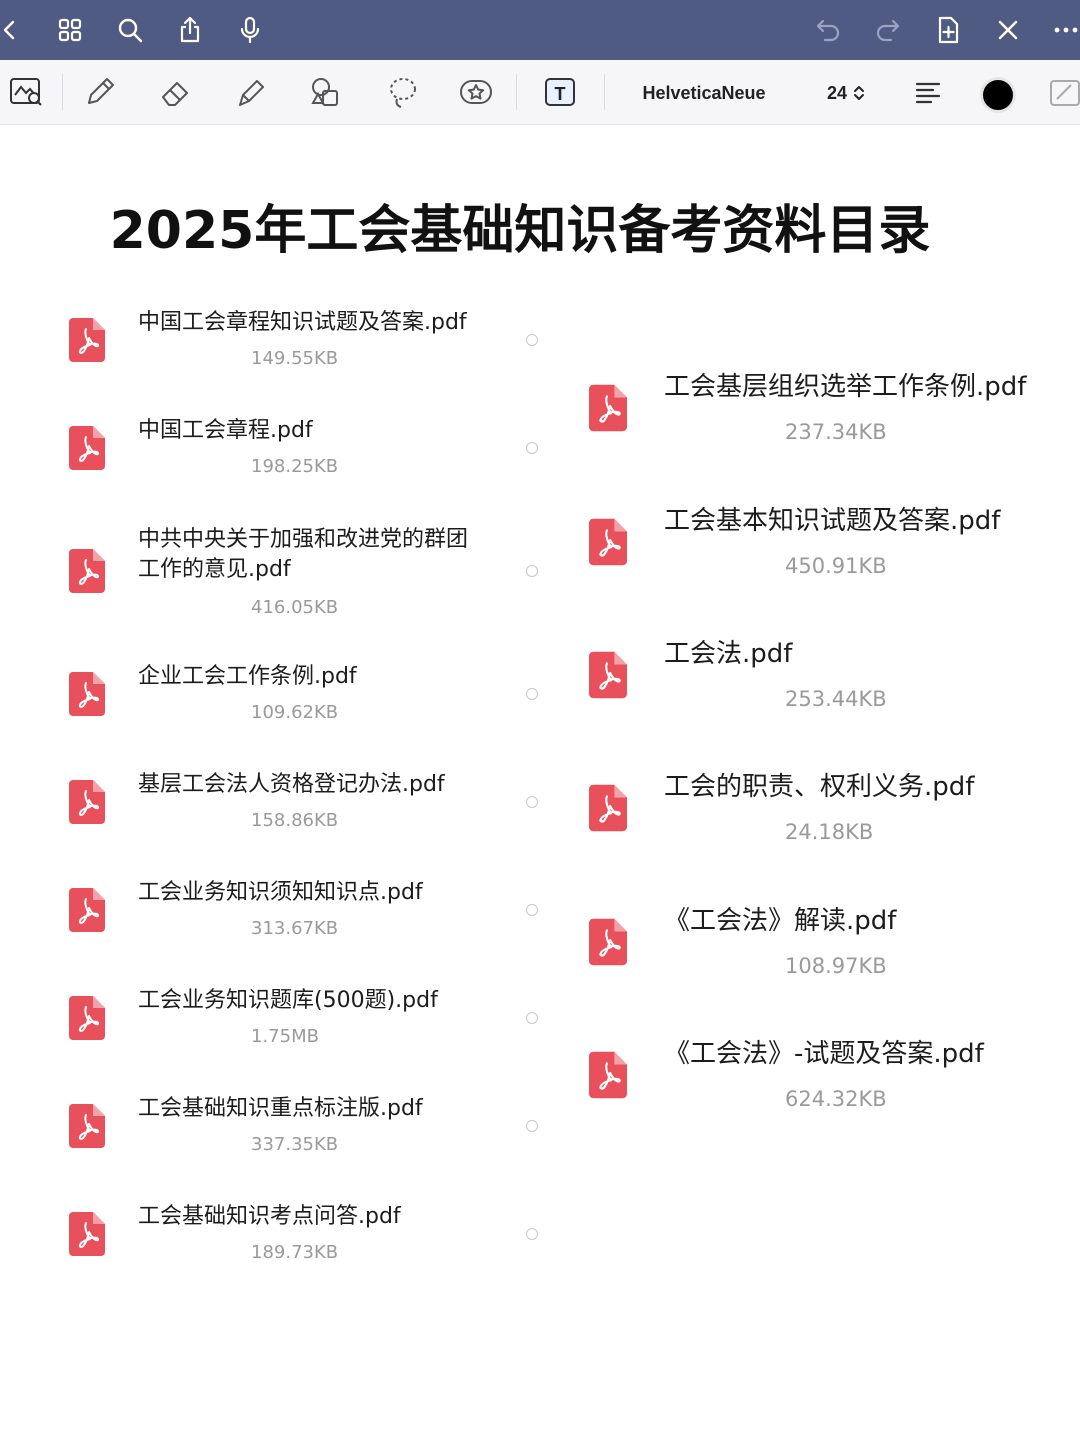  Describe the element at coordinates (1060, 92) in the screenshot. I see `text-box-icon` at that location.